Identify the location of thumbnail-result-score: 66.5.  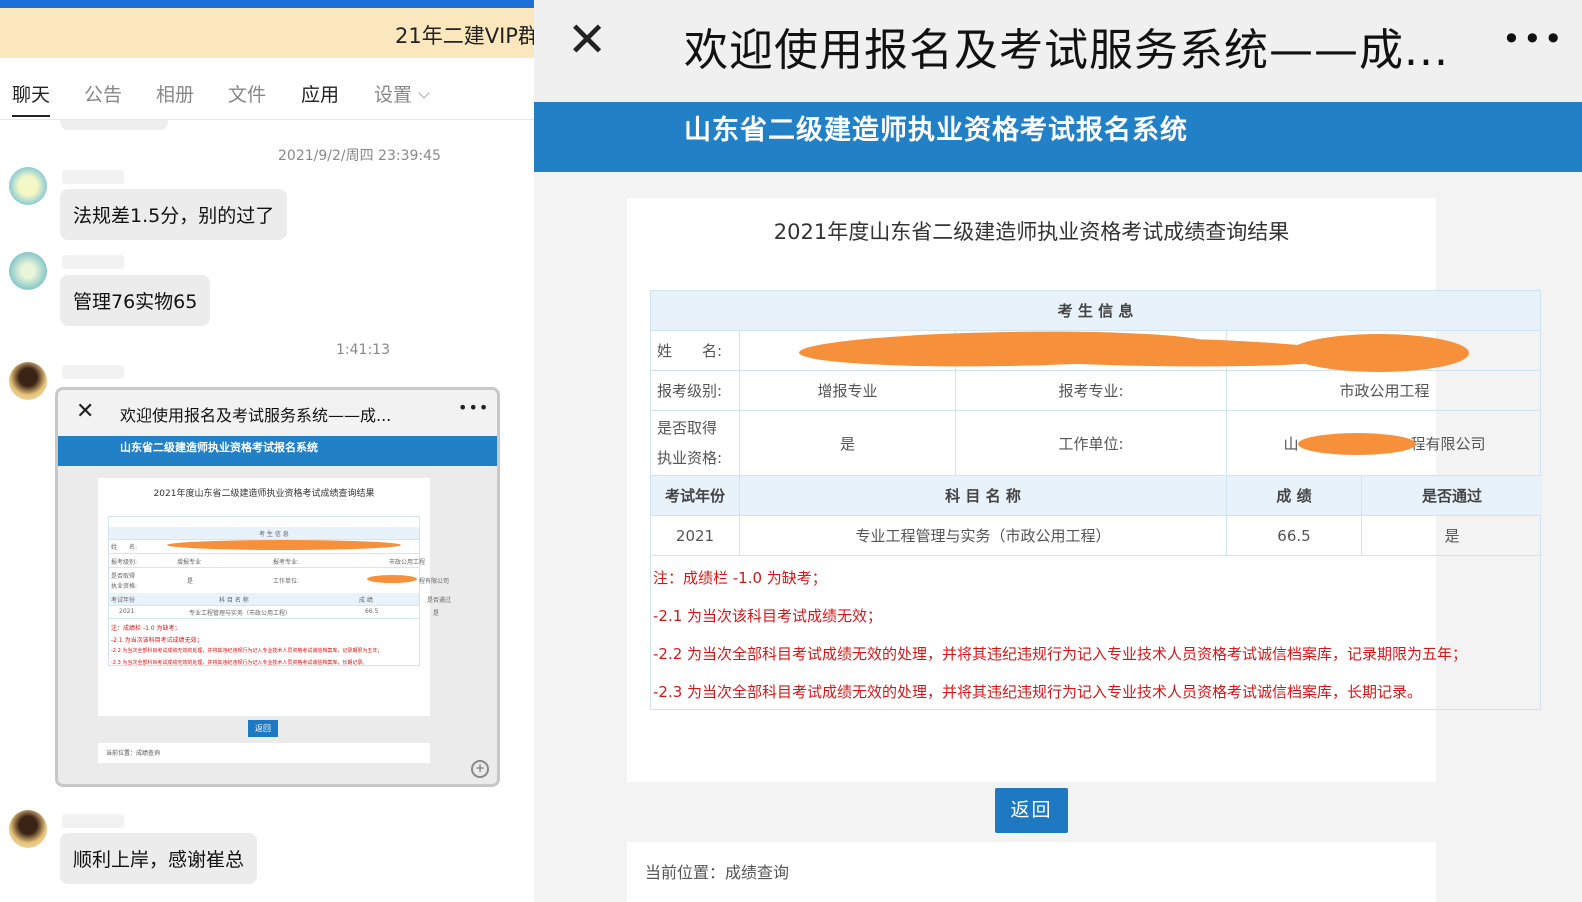
(372, 611).